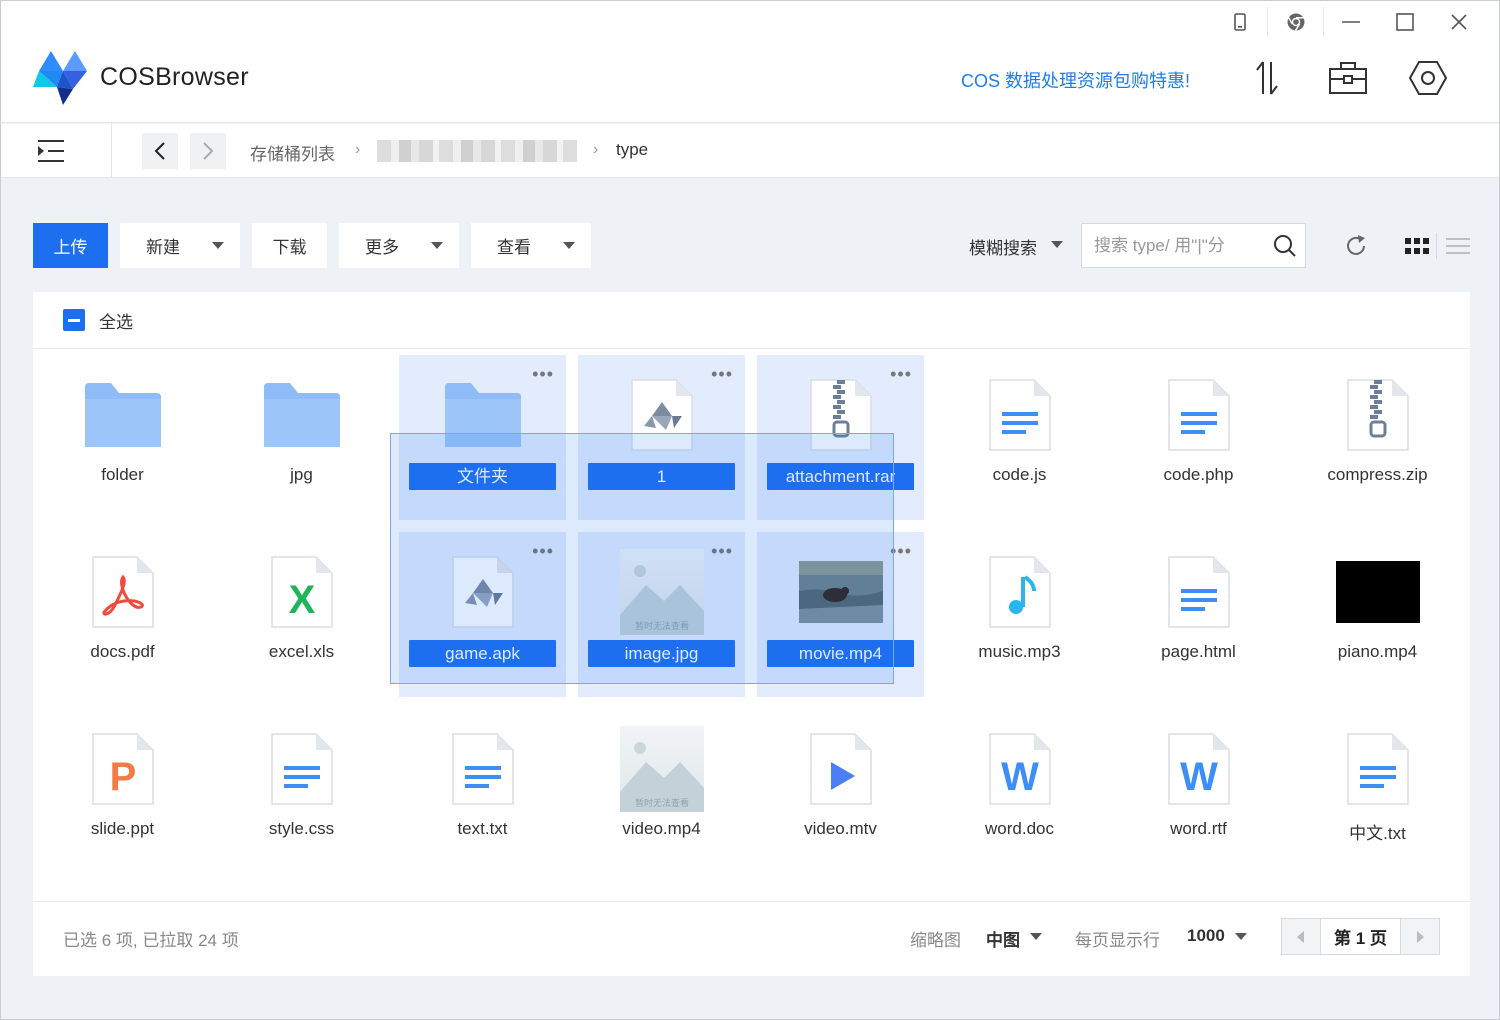  I want to click on grid-view-icon, so click(1417, 246).